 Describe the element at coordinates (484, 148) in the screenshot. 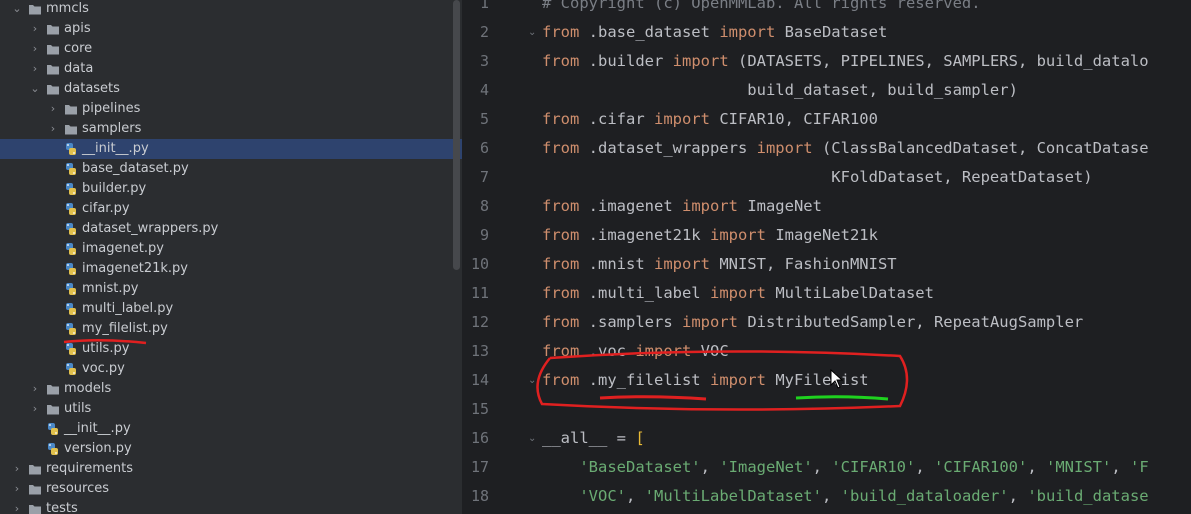

I see `line-number: 6` at that location.